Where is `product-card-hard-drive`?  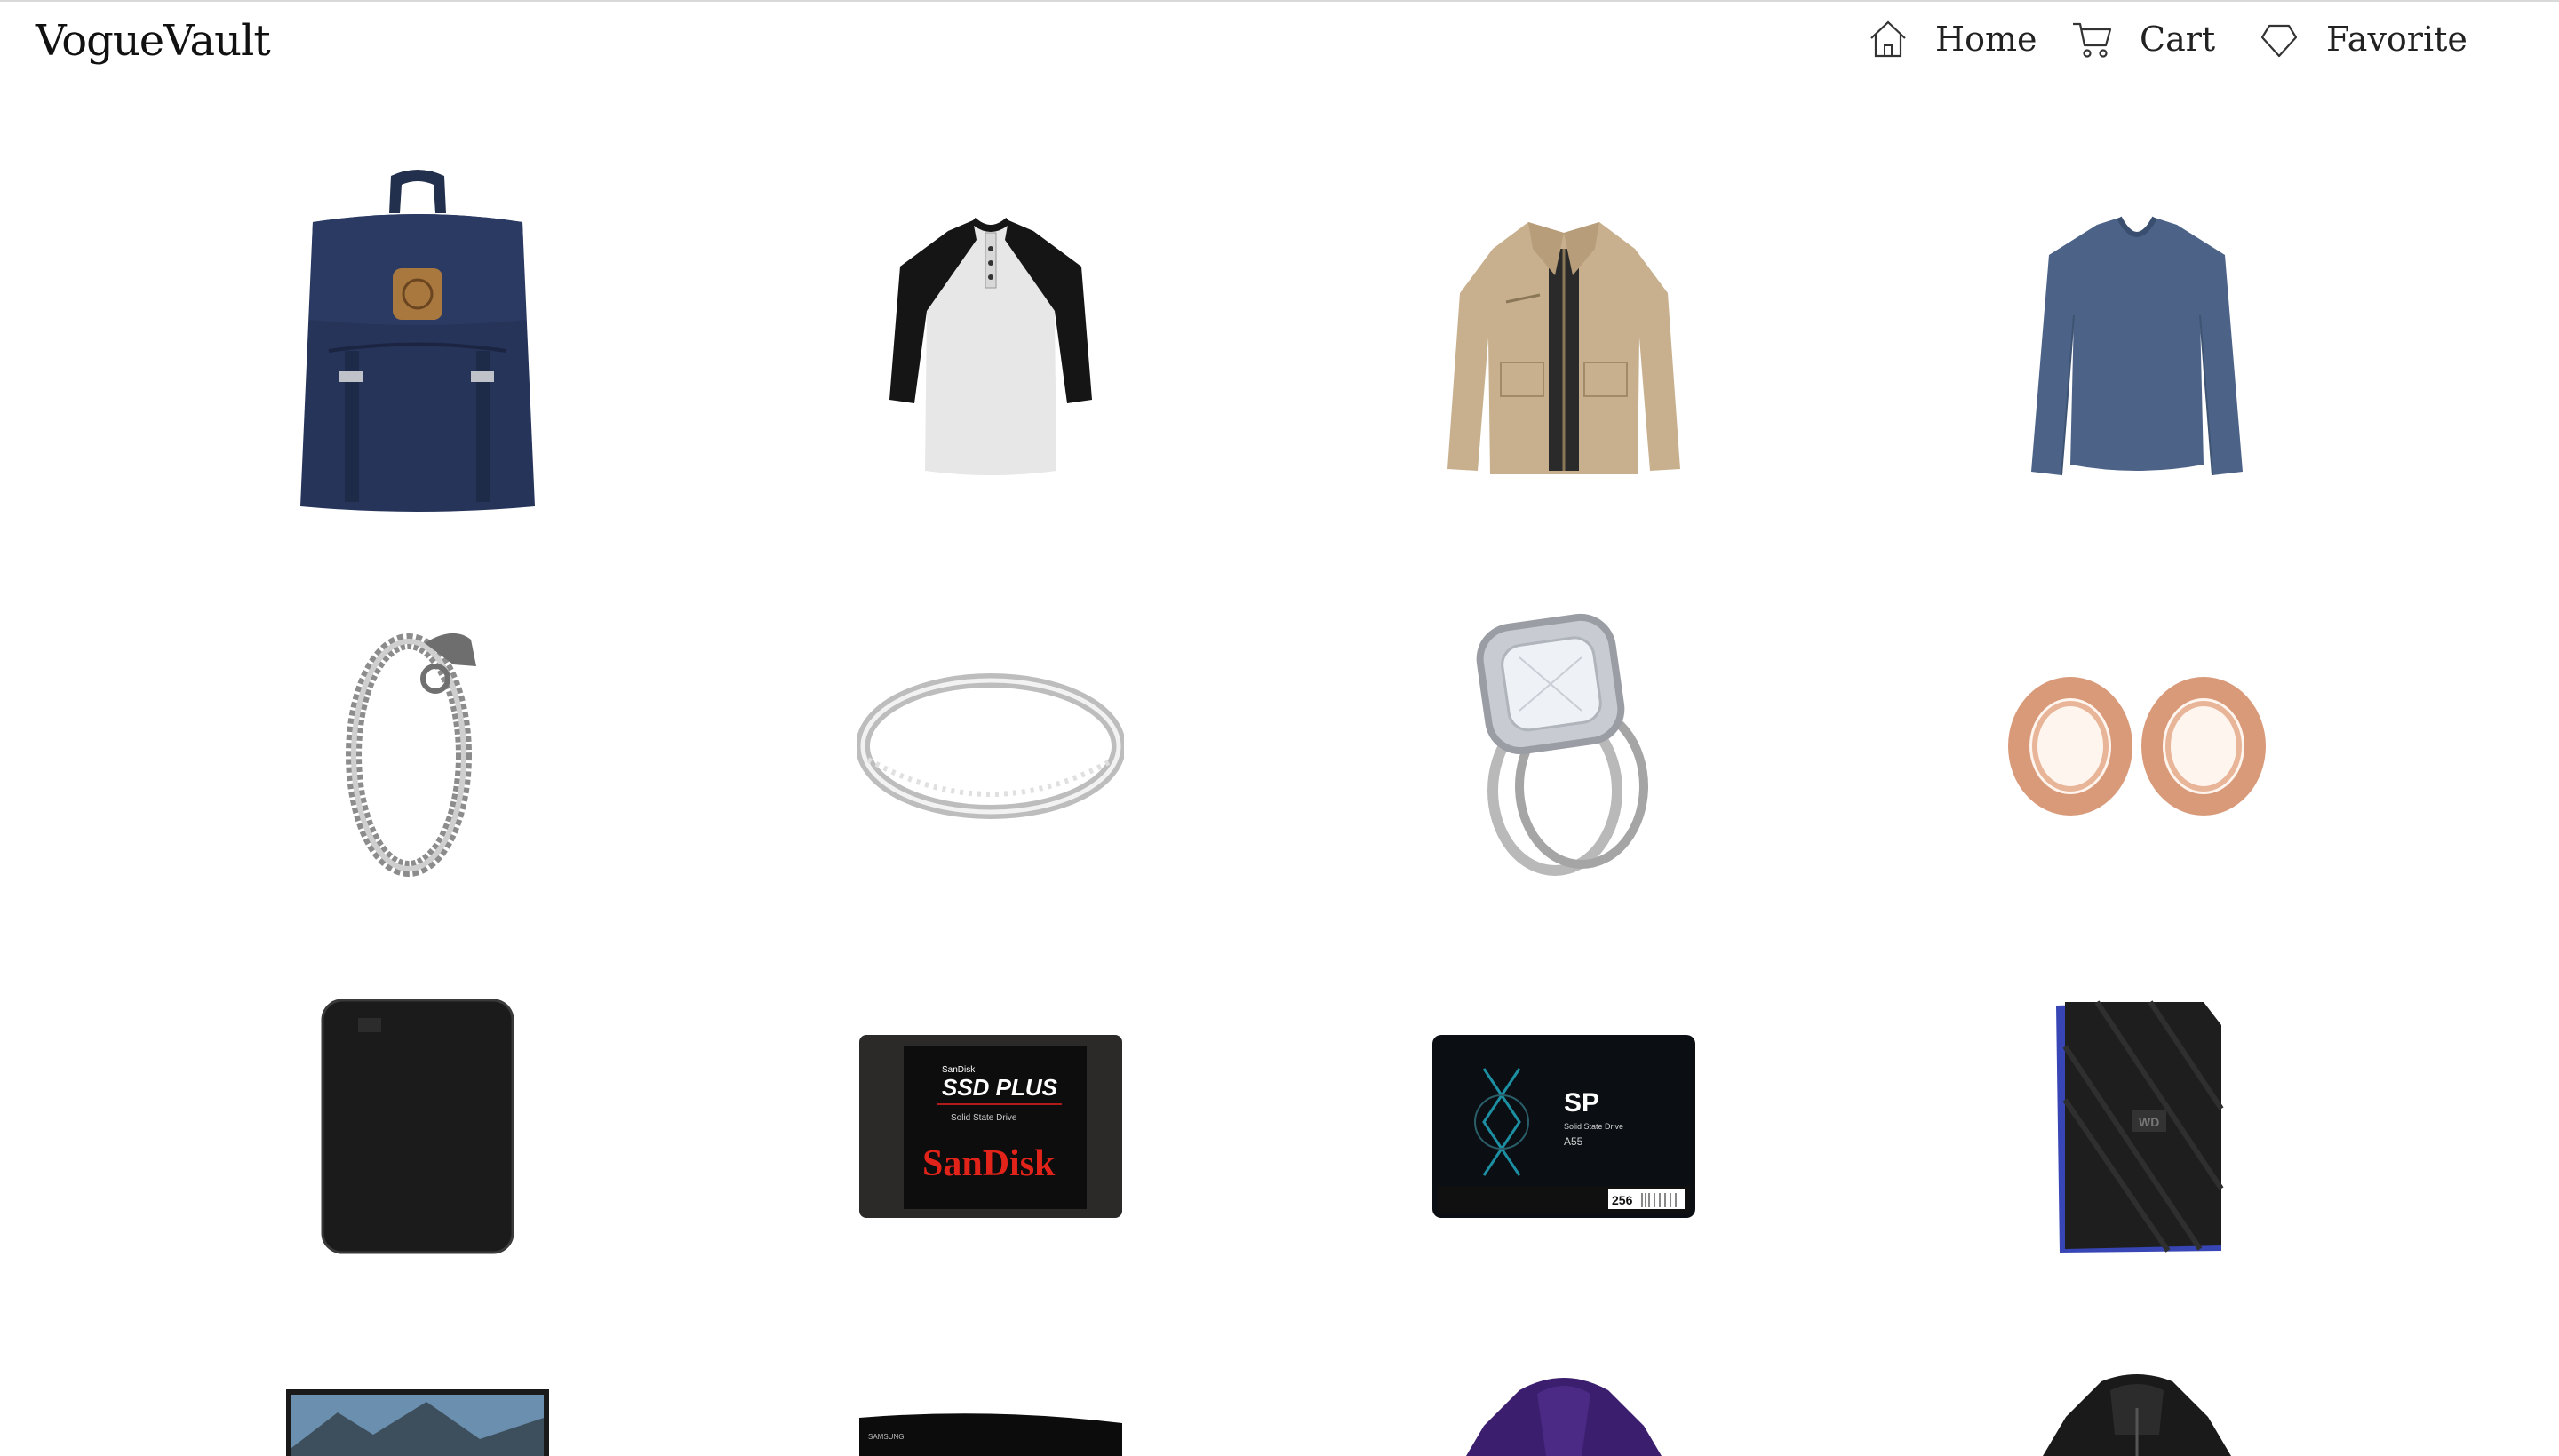
product-card-hard-drive is located at coordinates (418, 1126).